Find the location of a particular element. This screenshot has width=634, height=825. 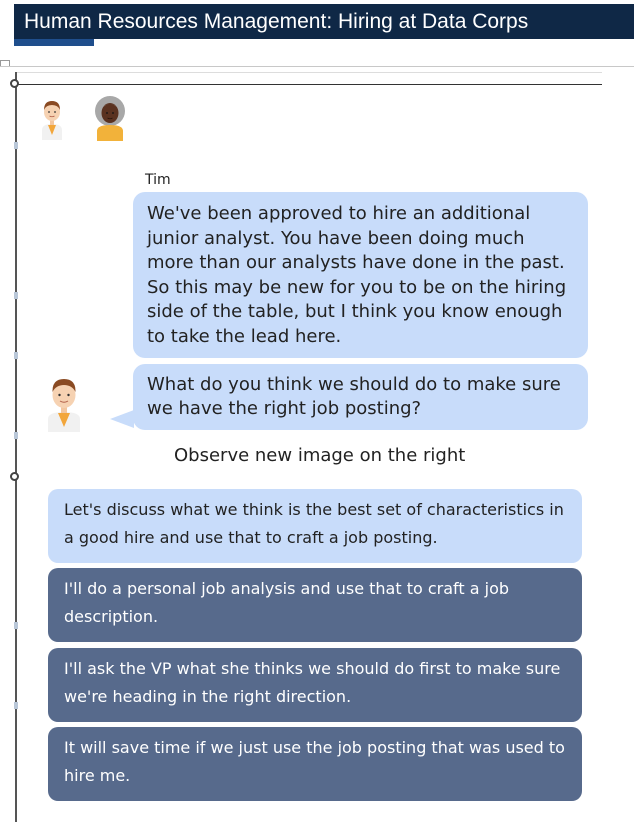

female-avatar-icon is located at coordinates (110, 118).